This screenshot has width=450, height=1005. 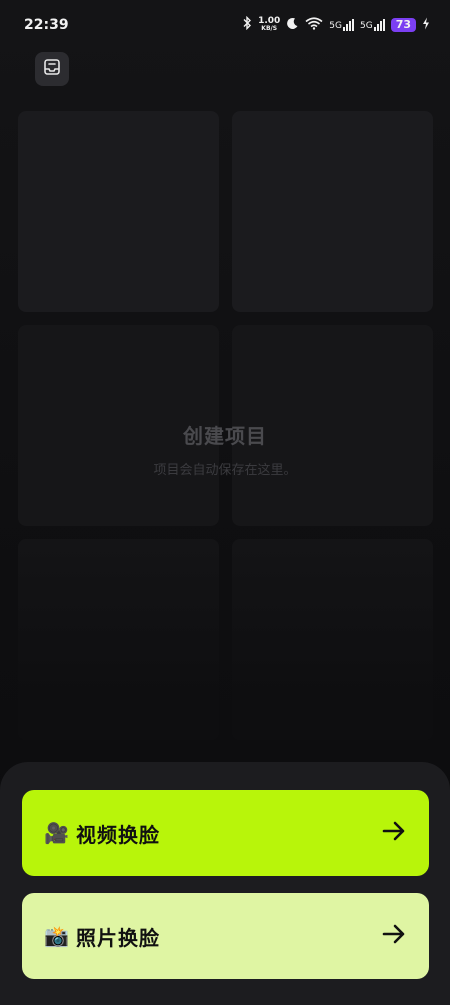 I want to click on video-face-swap-content: 🎥 视频换脸, so click(x=102, y=833).